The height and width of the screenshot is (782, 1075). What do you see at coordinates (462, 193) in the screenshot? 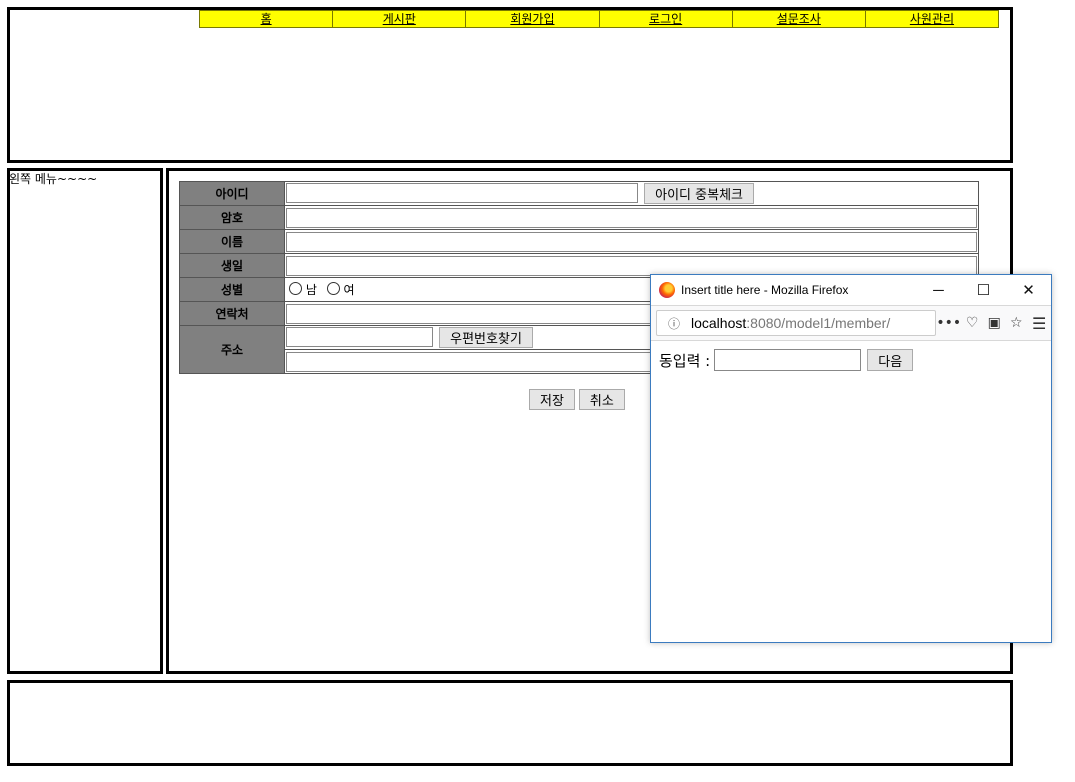
I see `id-input` at bounding box center [462, 193].